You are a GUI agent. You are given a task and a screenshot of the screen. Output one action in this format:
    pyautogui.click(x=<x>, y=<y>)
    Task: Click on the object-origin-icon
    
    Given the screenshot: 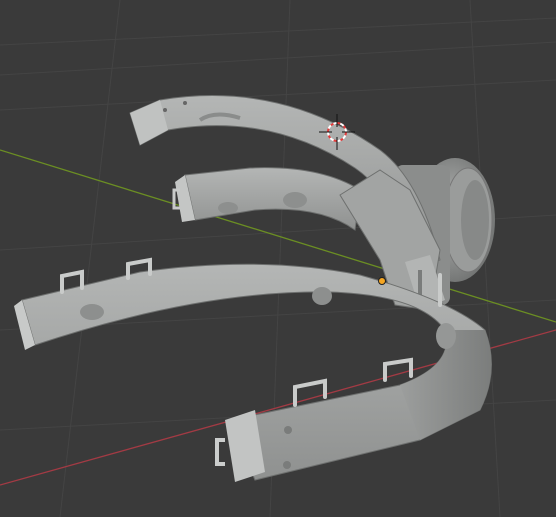 What is the action you would take?
    pyautogui.click(x=382, y=281)
    